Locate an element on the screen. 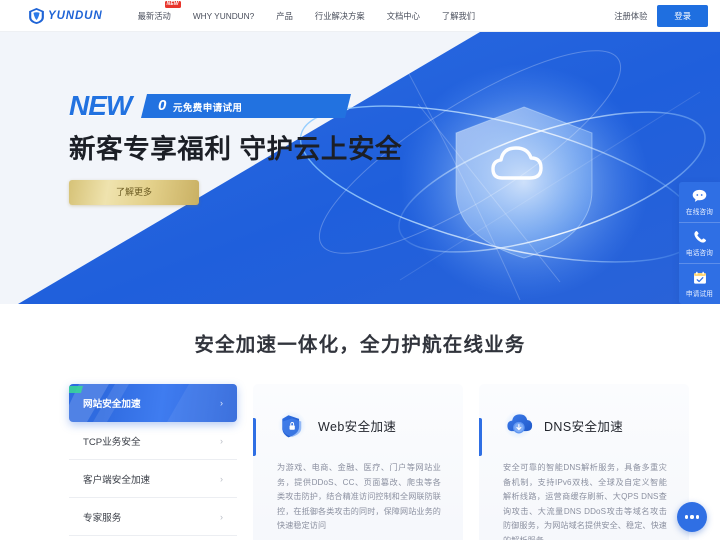  new-word: NEW is located at coordinates (100, 105).